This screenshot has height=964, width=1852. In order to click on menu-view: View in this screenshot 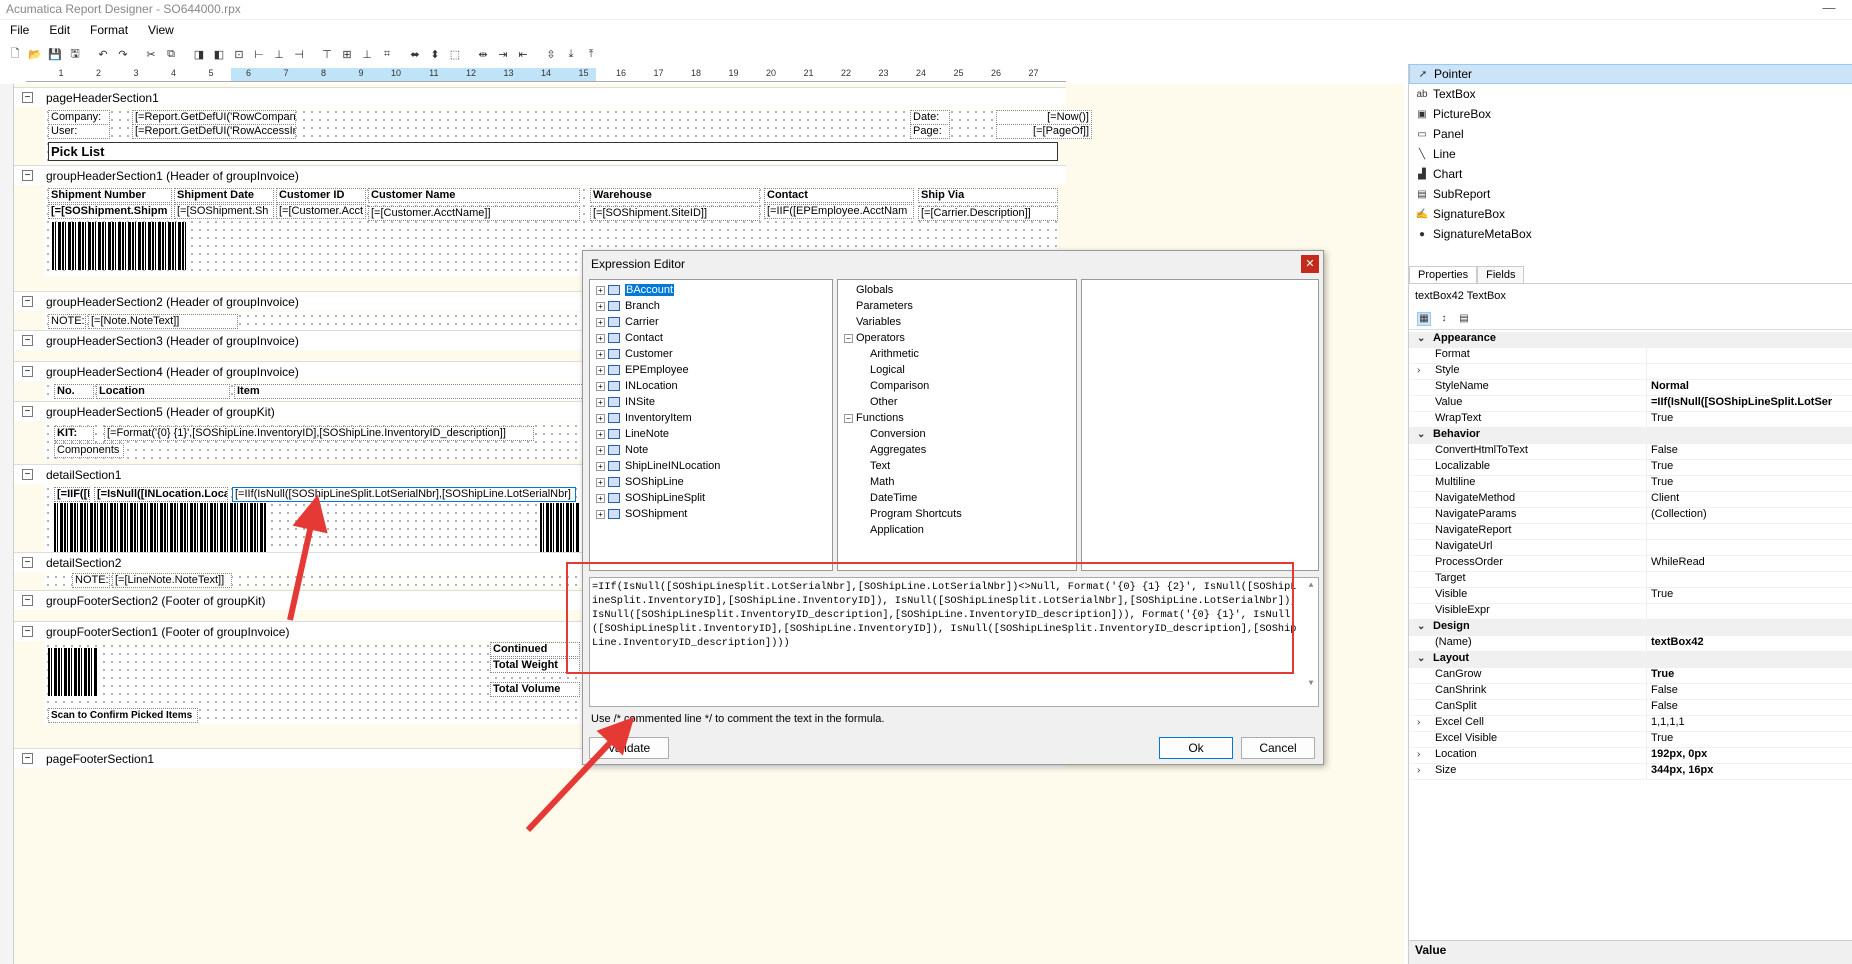, I will do `click(161, 30)`.